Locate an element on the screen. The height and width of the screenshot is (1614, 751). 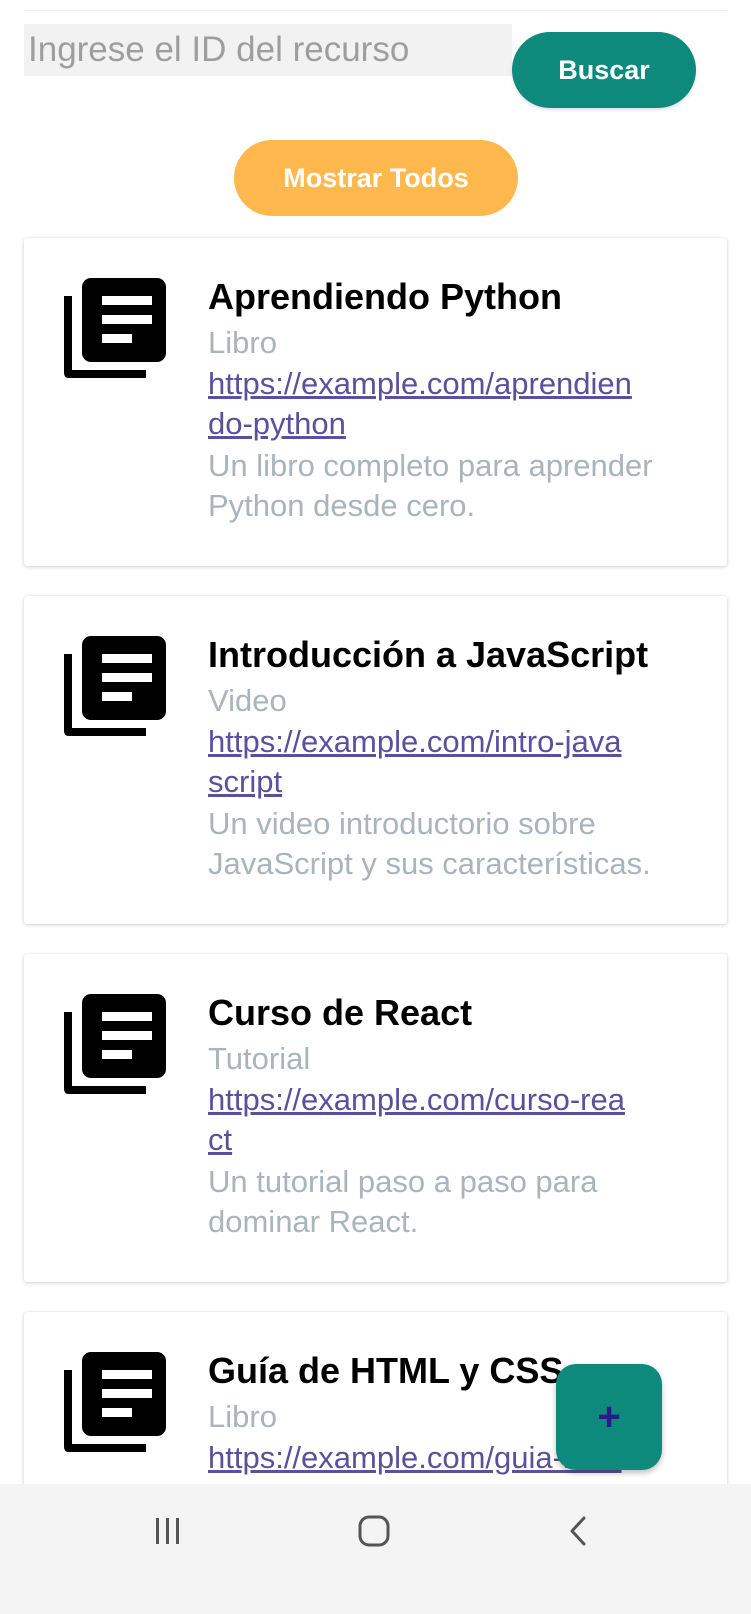
resource-type: Video is located at coordinates (247, 700).